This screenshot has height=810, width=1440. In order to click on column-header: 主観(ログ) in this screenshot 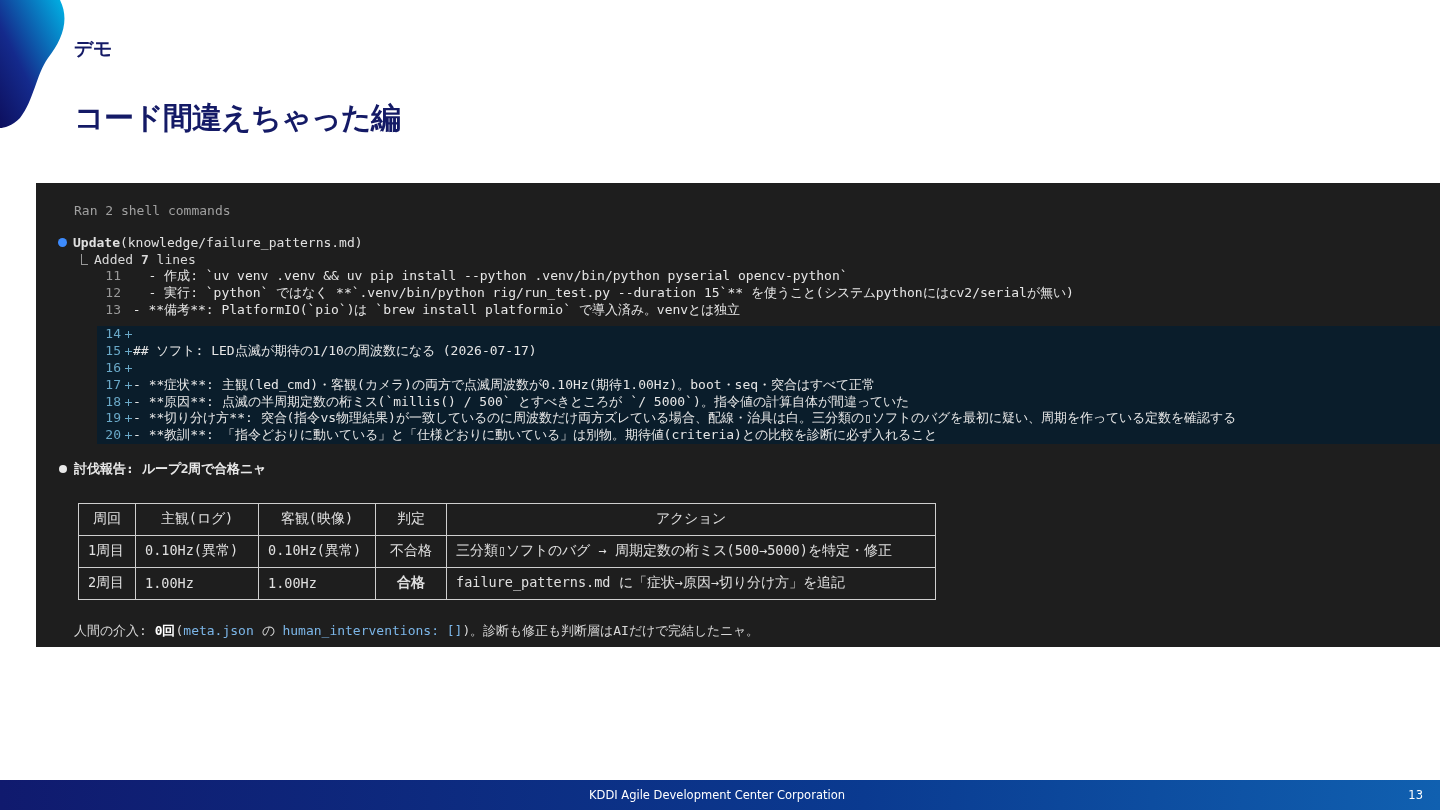, I will do `click(197, 519)`.